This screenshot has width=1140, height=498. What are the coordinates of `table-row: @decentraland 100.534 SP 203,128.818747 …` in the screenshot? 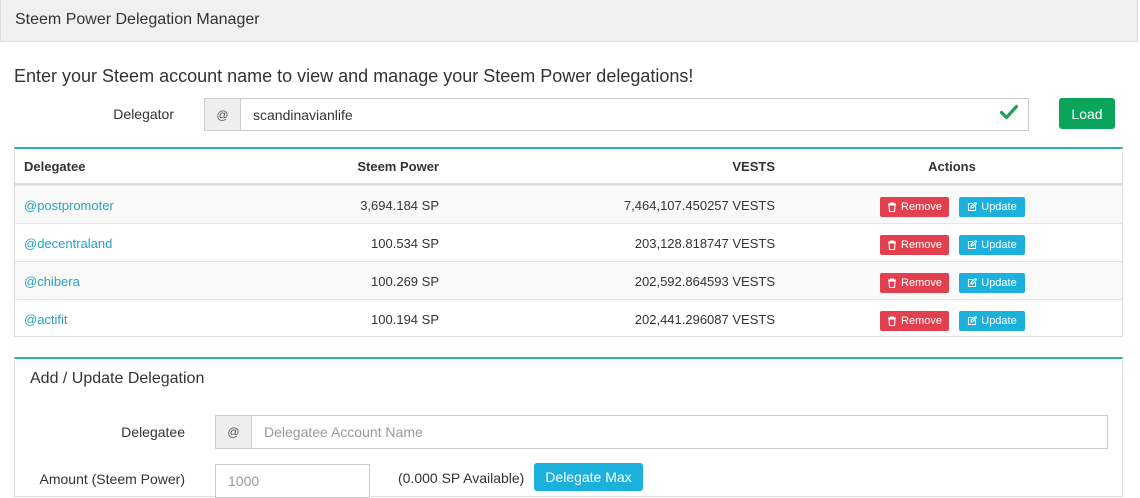 It's located at (568, 242).